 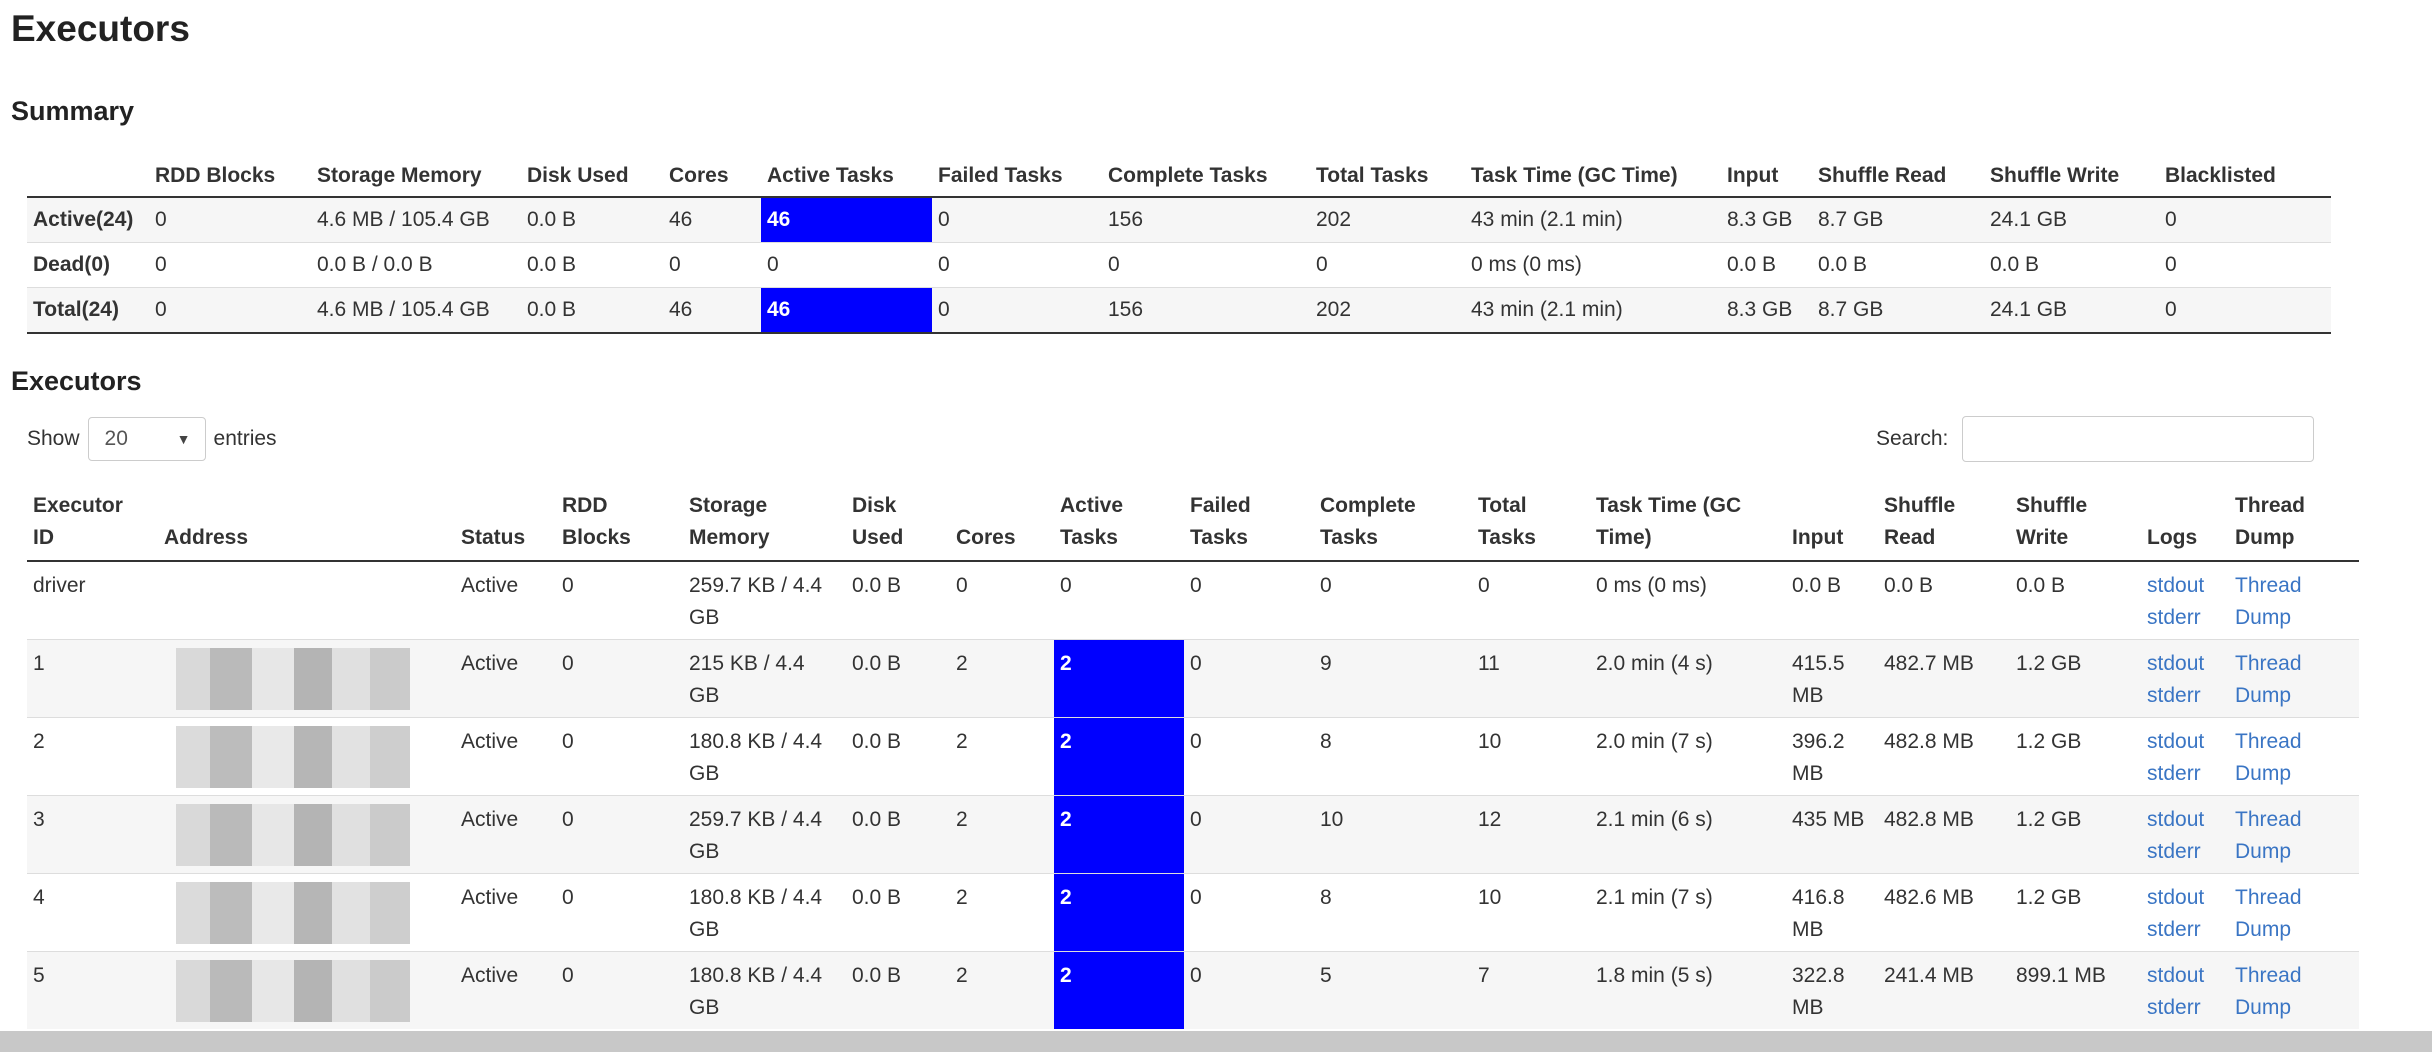 I want to click on executors-col-total: Total Tasks, so click(x=1531, y=523).